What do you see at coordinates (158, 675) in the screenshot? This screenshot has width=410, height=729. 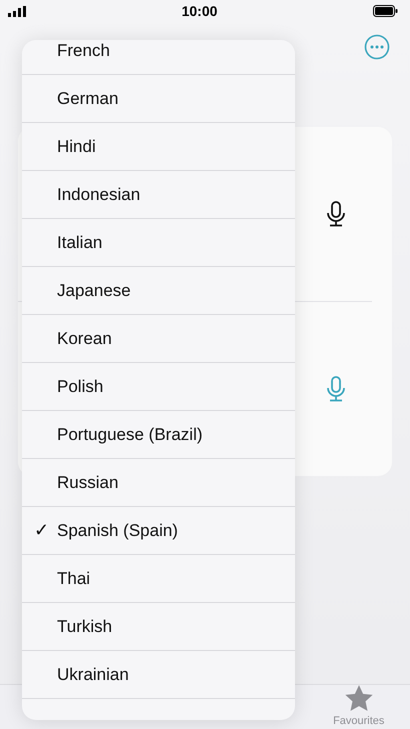 I see `language-option: Ukrainian` at bounding box center [158, 675].